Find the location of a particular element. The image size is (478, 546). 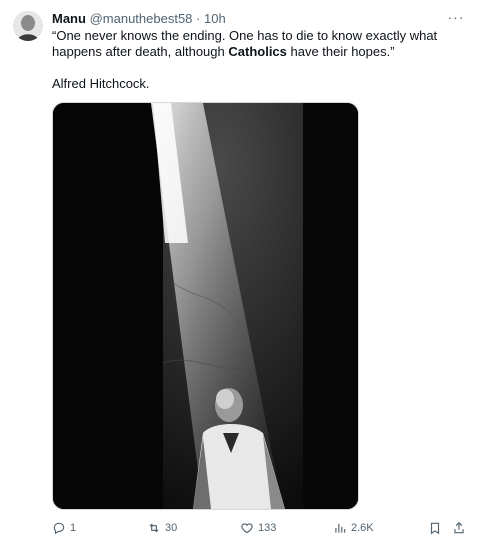

views-button: 2.6K is located at coordinates (353, 528).